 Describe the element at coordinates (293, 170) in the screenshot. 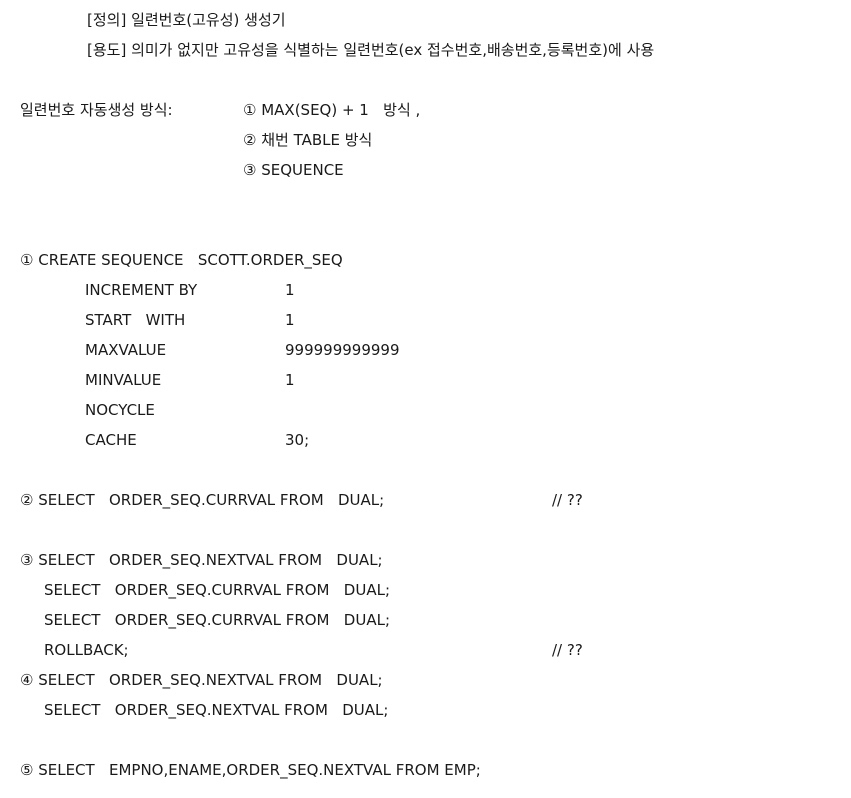

I see `method-item-sequence: ③ SEQUENCE` at that location.